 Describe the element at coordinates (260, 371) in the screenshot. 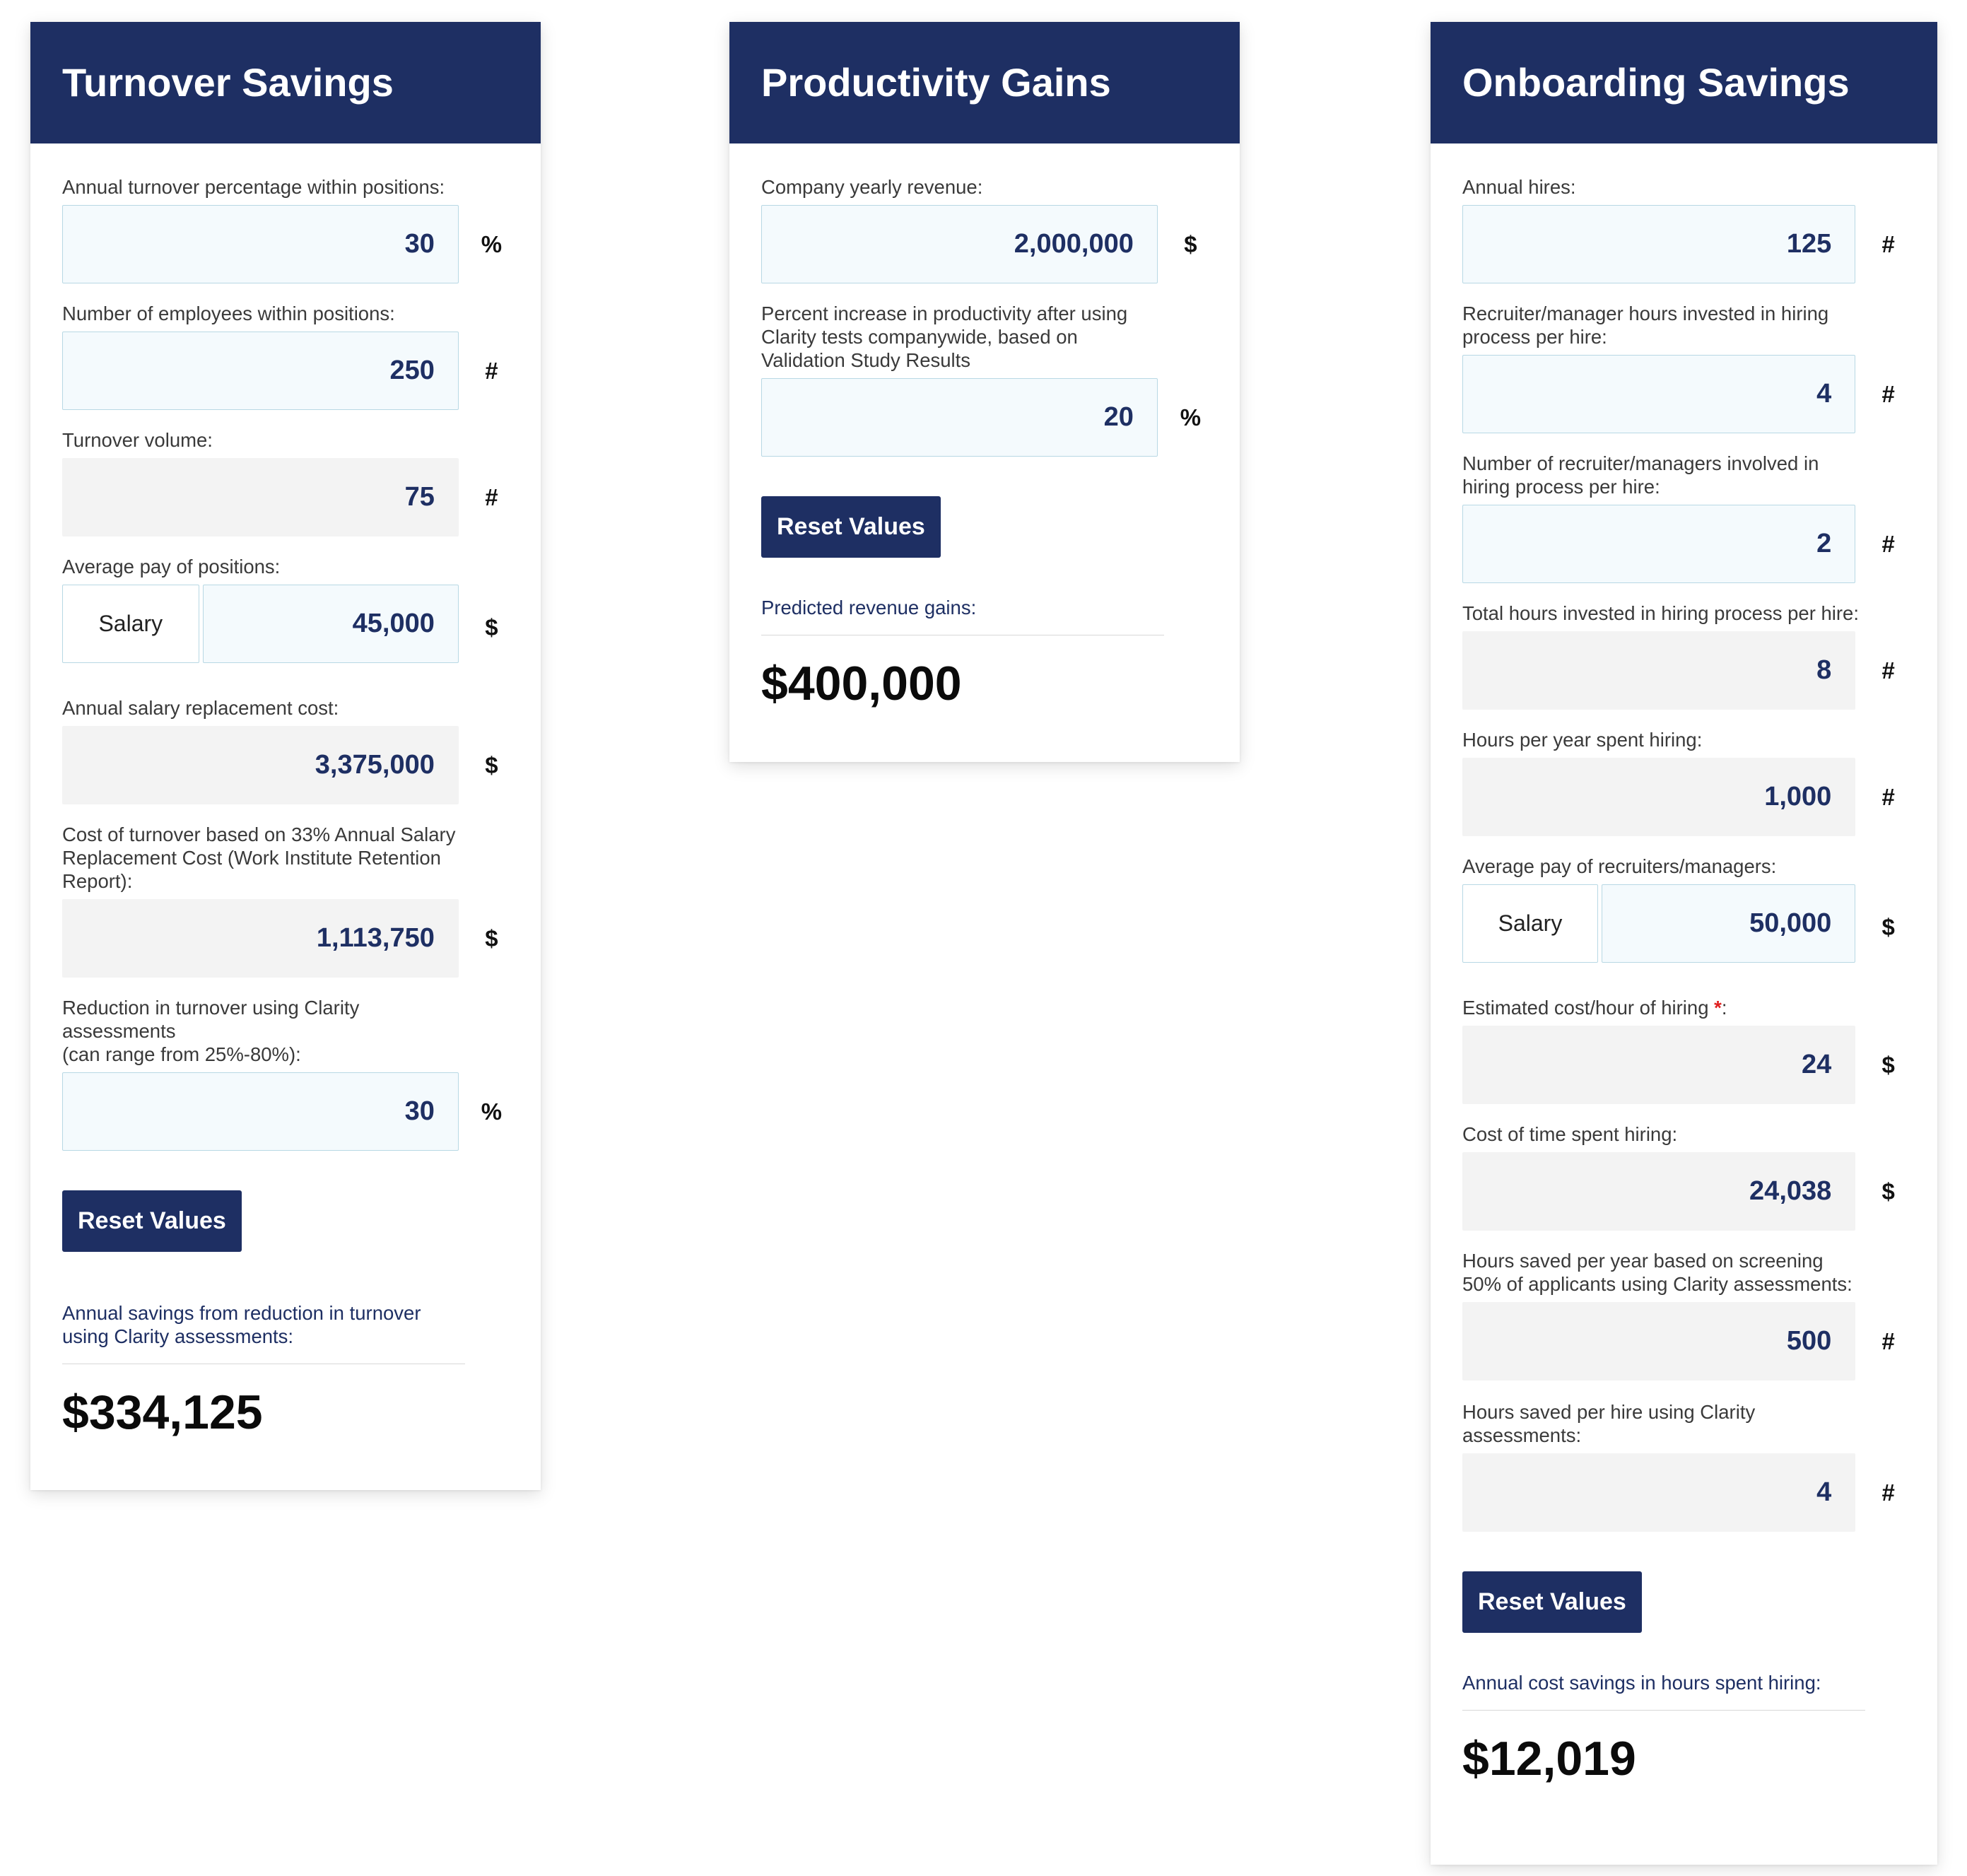

I see `employees-input: 250` at that location.